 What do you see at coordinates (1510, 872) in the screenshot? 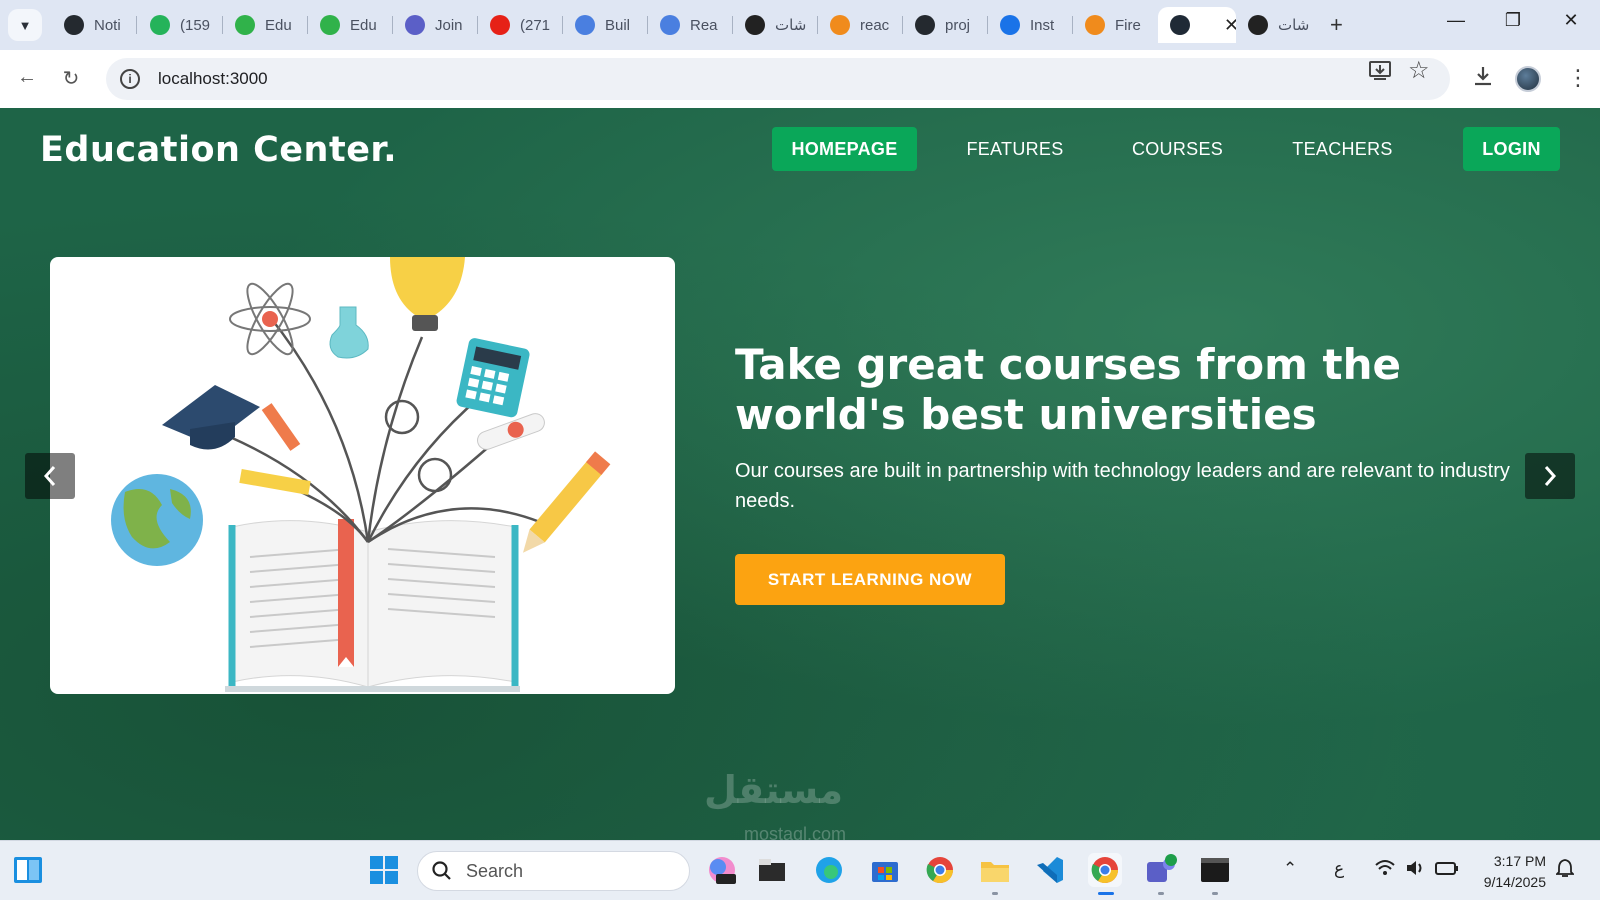
I see `system-clock: 3:17 PM 9/14/2025` at bounding box center [1510, 872].